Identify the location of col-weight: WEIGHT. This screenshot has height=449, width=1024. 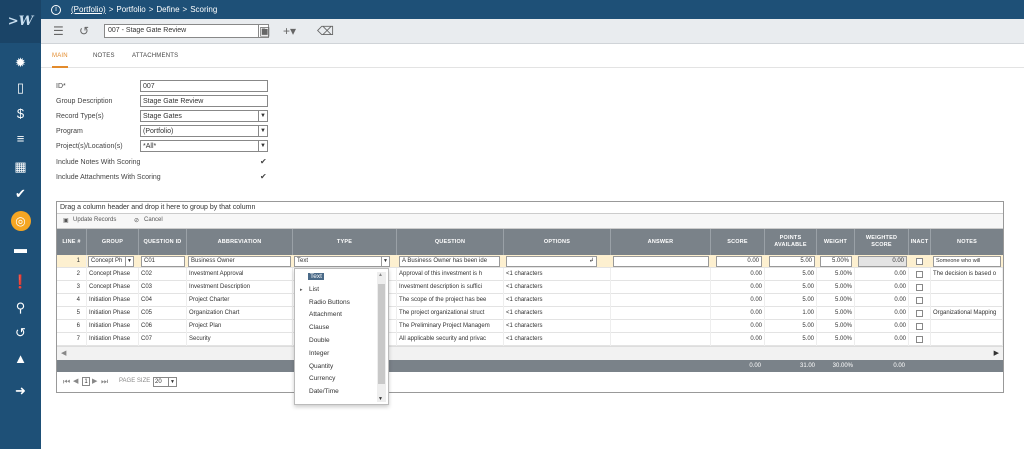
(836, 242).